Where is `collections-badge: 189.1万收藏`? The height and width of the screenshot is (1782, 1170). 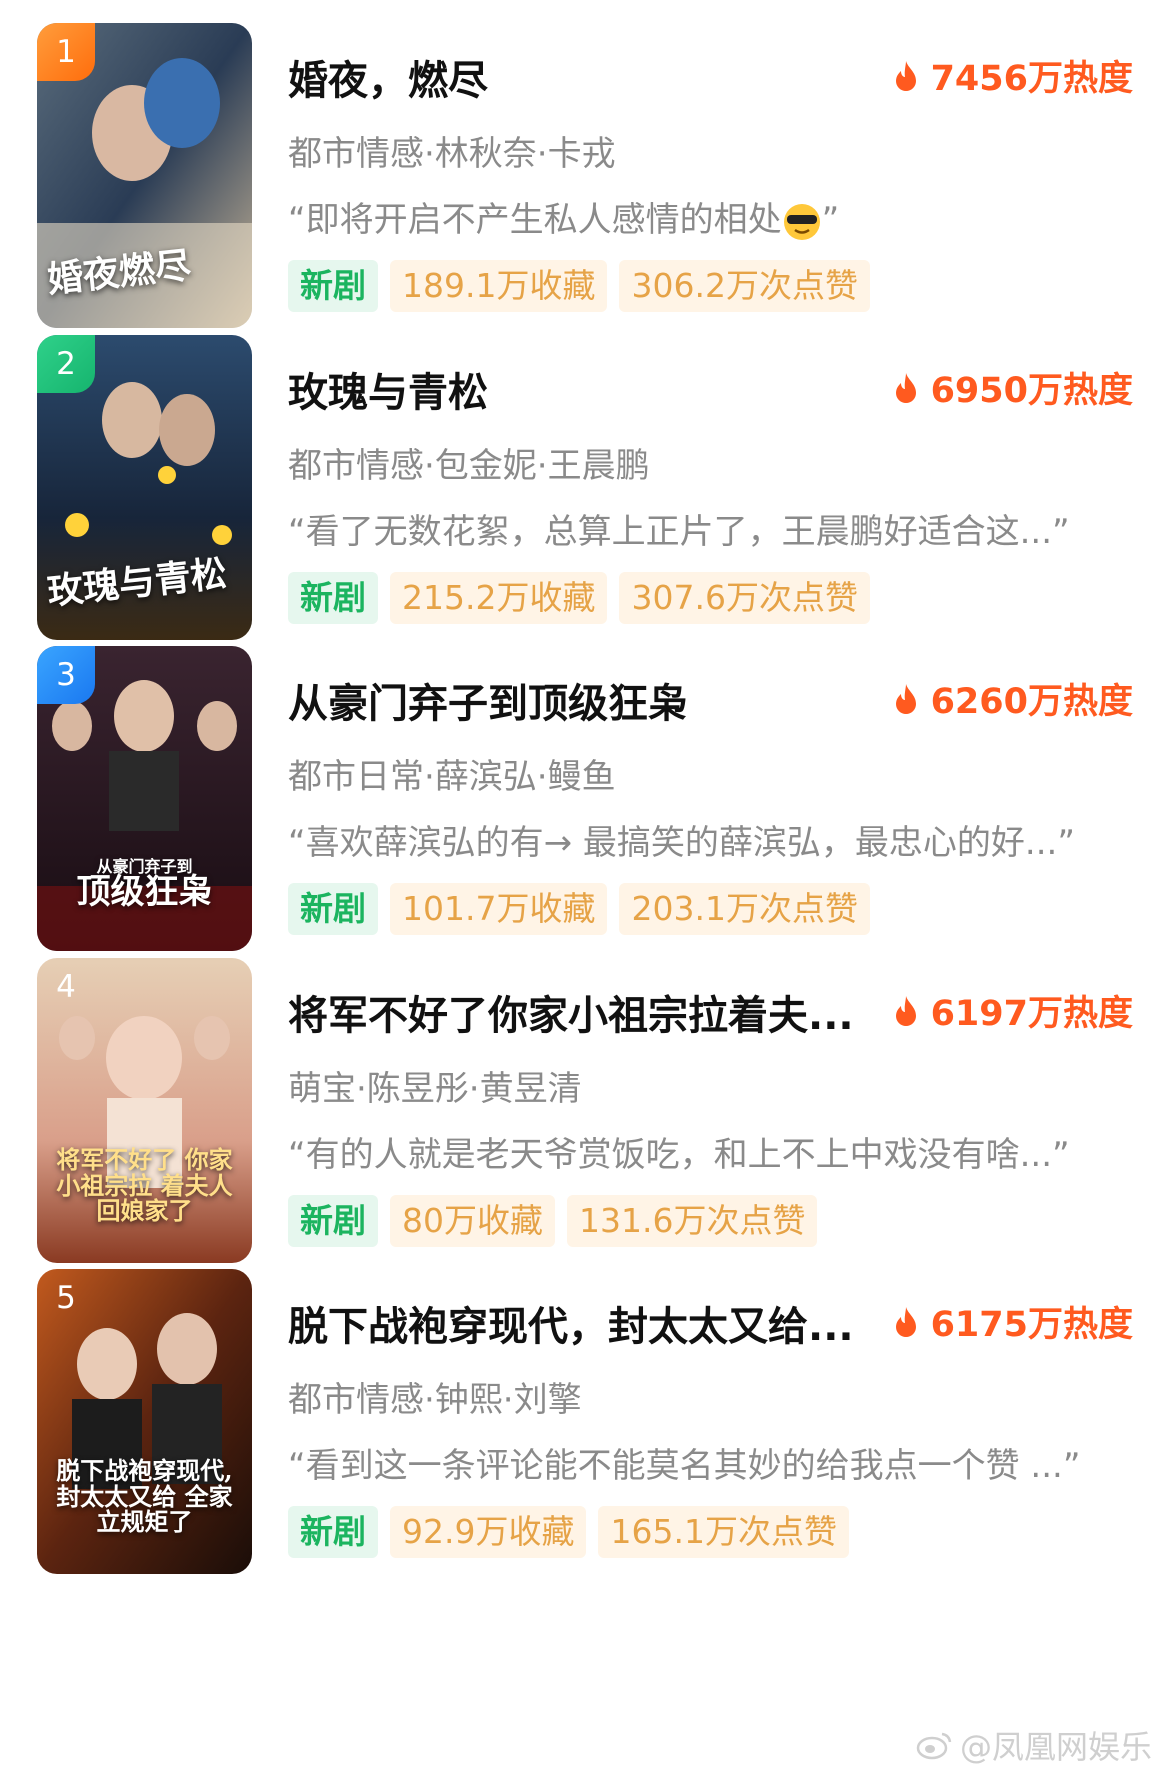 collections-badge: 189.1万收藏 is located at coordinates (499, 286).